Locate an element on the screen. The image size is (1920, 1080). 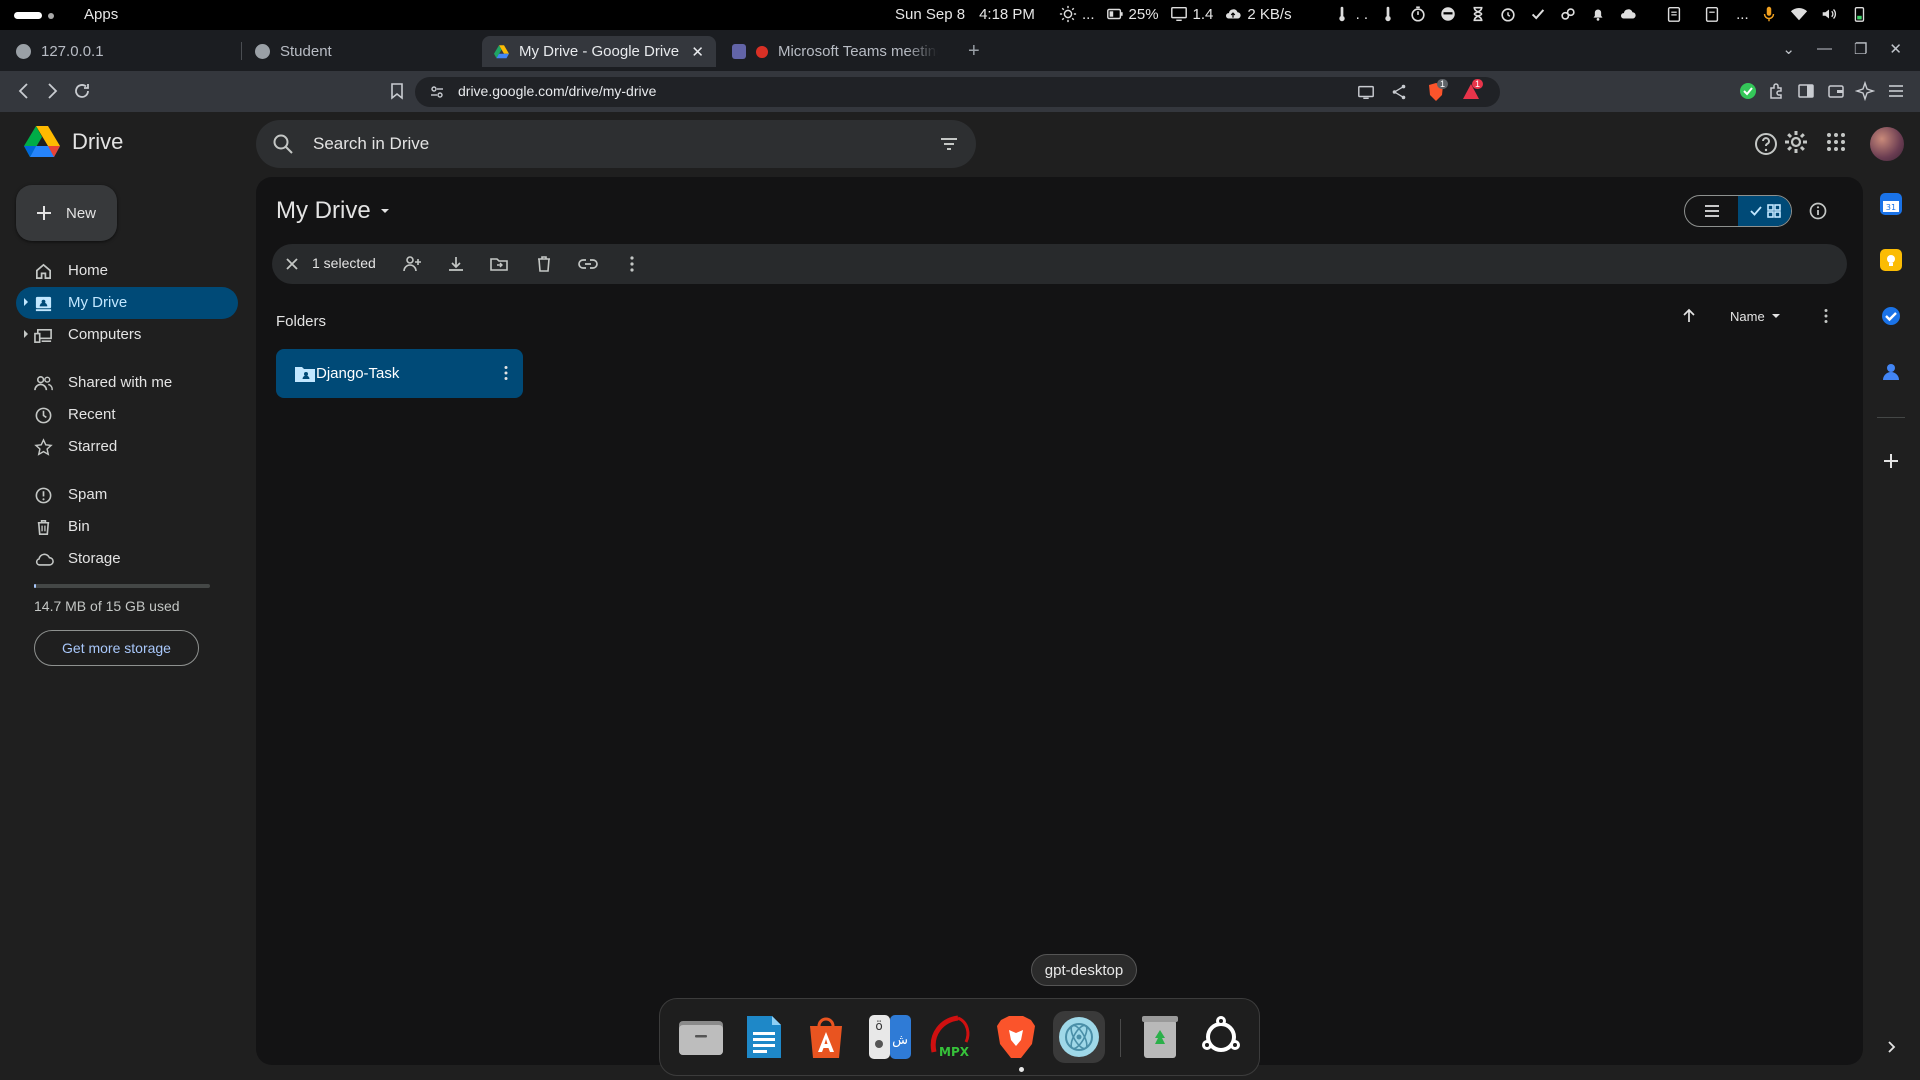
network-speed-indicator: 2 KB/s is located at coordinates (1257, 14).